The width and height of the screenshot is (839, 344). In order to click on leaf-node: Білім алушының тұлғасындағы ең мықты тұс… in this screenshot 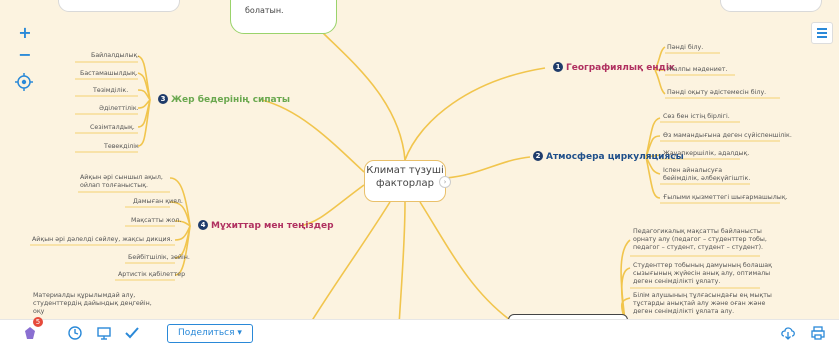, I will do `click(703, 304)`.